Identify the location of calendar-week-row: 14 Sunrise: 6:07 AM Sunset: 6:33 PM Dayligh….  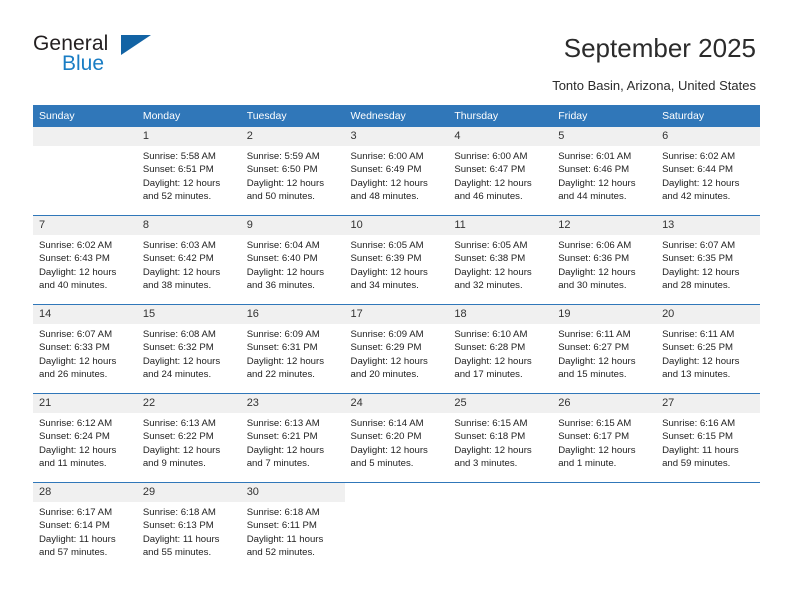
(396, 349).